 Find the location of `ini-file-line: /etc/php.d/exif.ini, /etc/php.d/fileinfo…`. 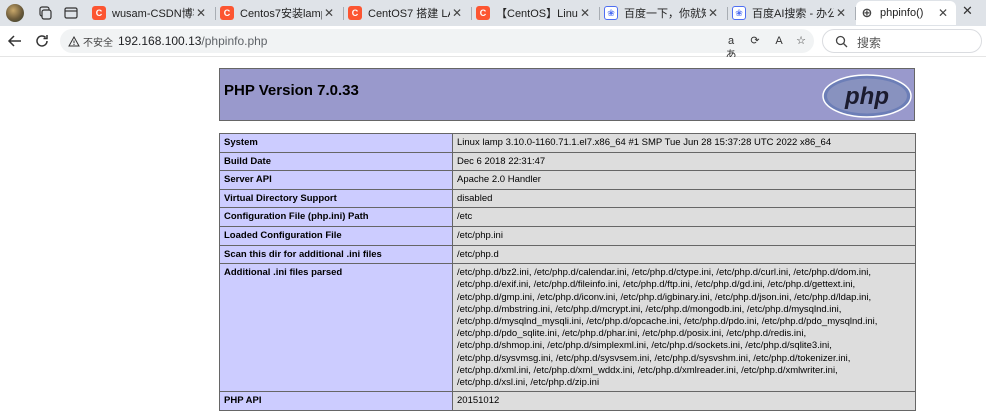

ini-file-line: /etc/php.d/exif.ini, /etc/php.d/fileinfo… is located at coordinates (656, 285).